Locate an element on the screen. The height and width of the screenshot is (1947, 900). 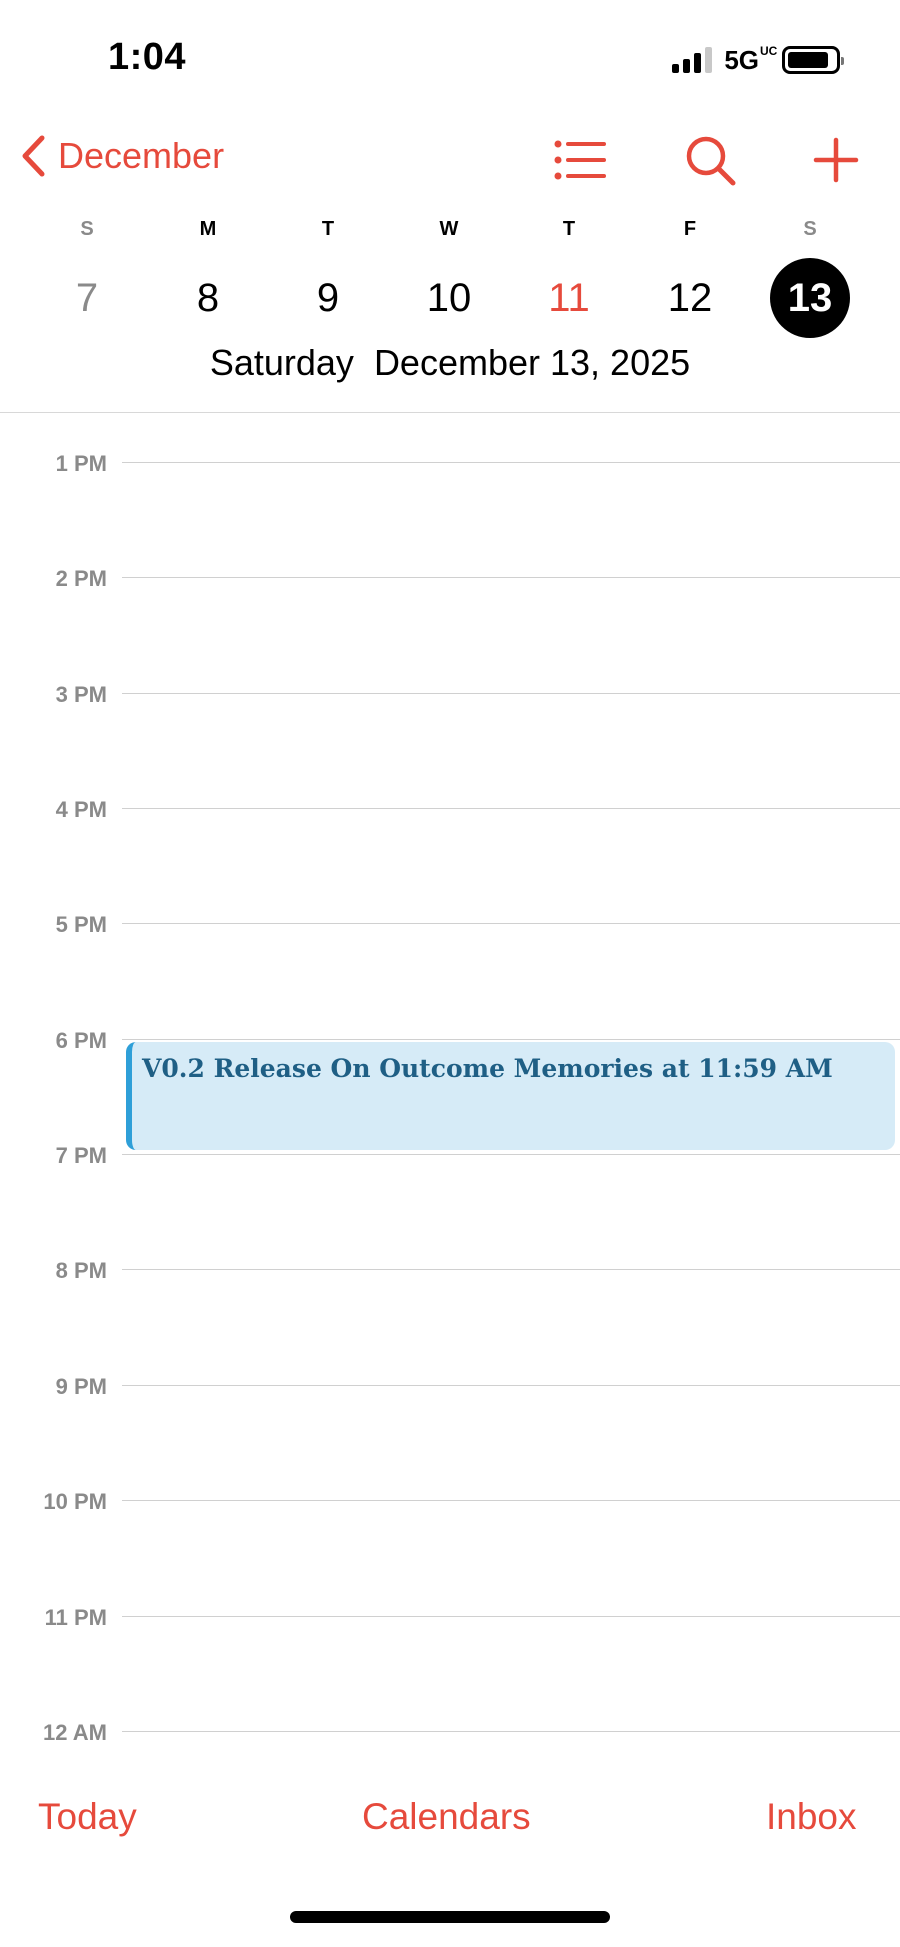
add-event-button is located at coordinates (836, 160).